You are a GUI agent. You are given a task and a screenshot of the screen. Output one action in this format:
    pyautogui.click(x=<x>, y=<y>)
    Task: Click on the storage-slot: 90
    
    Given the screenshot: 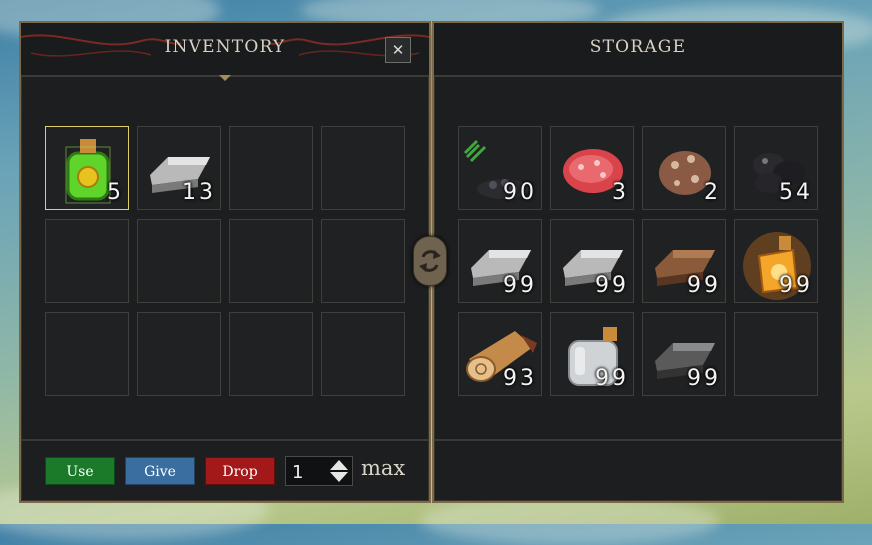 What is the action you would take?
    pyautogui.click(x=500, y=168)
    